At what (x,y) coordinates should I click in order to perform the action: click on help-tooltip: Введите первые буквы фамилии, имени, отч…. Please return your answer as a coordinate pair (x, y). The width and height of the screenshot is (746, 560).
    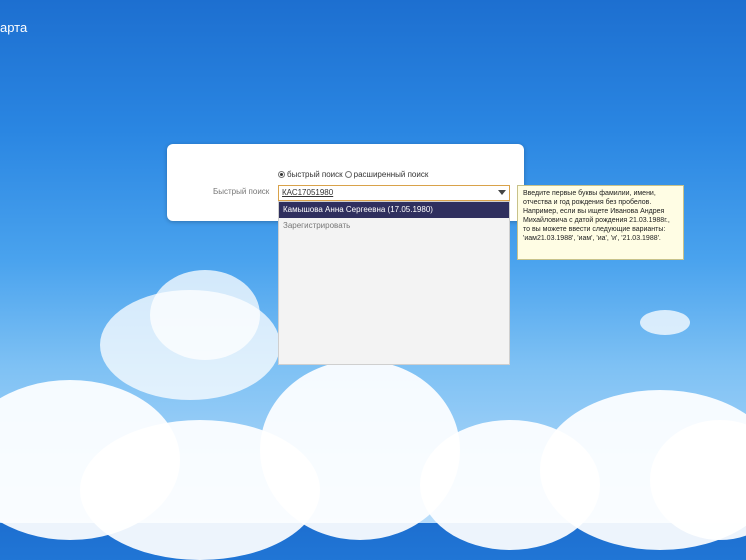
    Looking at the image, I should click on (600, 222).